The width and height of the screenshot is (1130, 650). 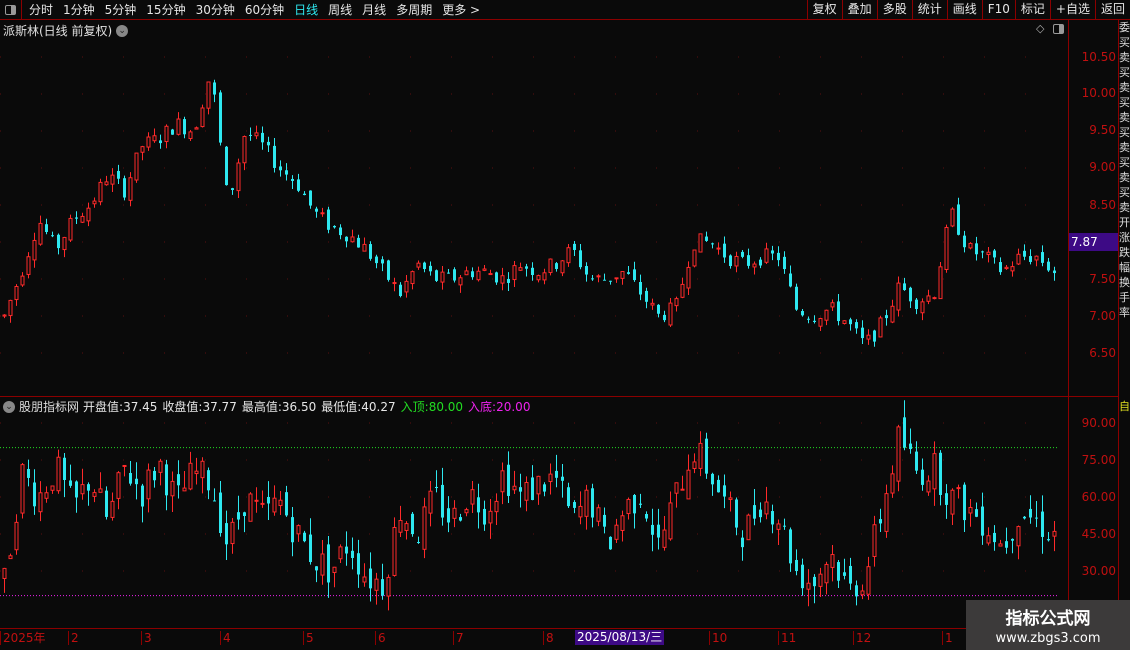 I want to click on chevron-down-icon: ⌄, so click(x=9, y=406).